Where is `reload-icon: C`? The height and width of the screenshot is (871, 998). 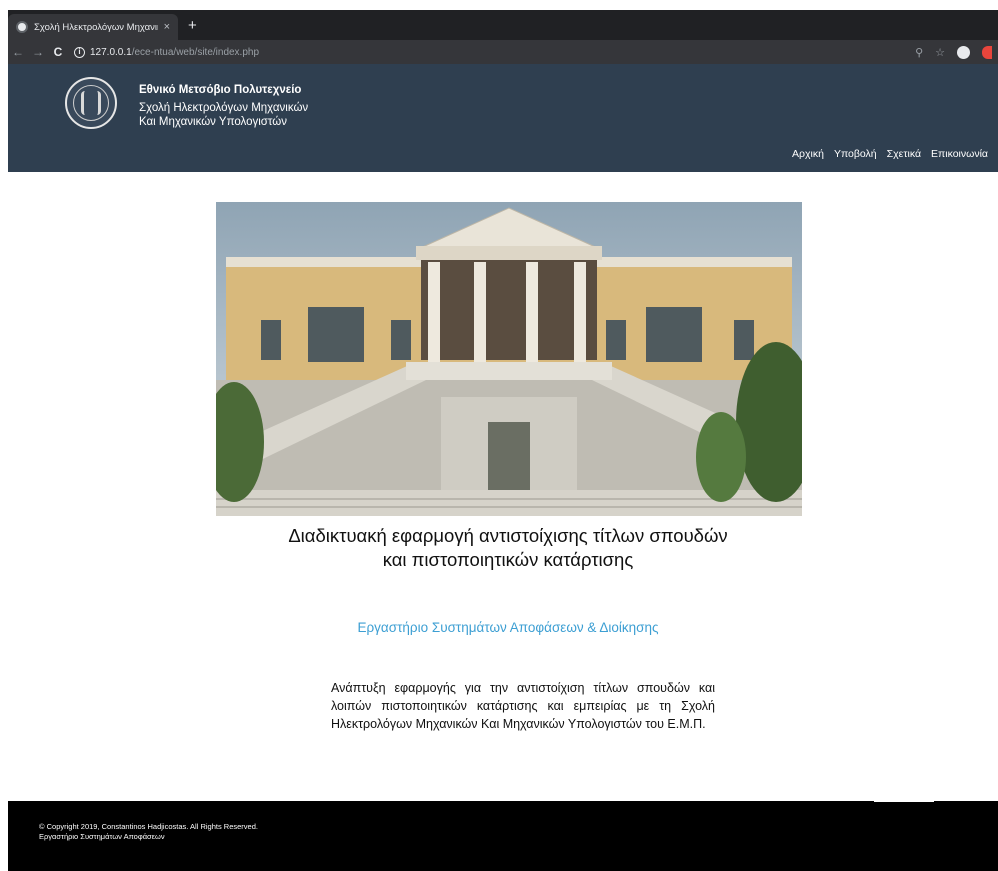 reload-icon: C is located at coordinates (58, 52).